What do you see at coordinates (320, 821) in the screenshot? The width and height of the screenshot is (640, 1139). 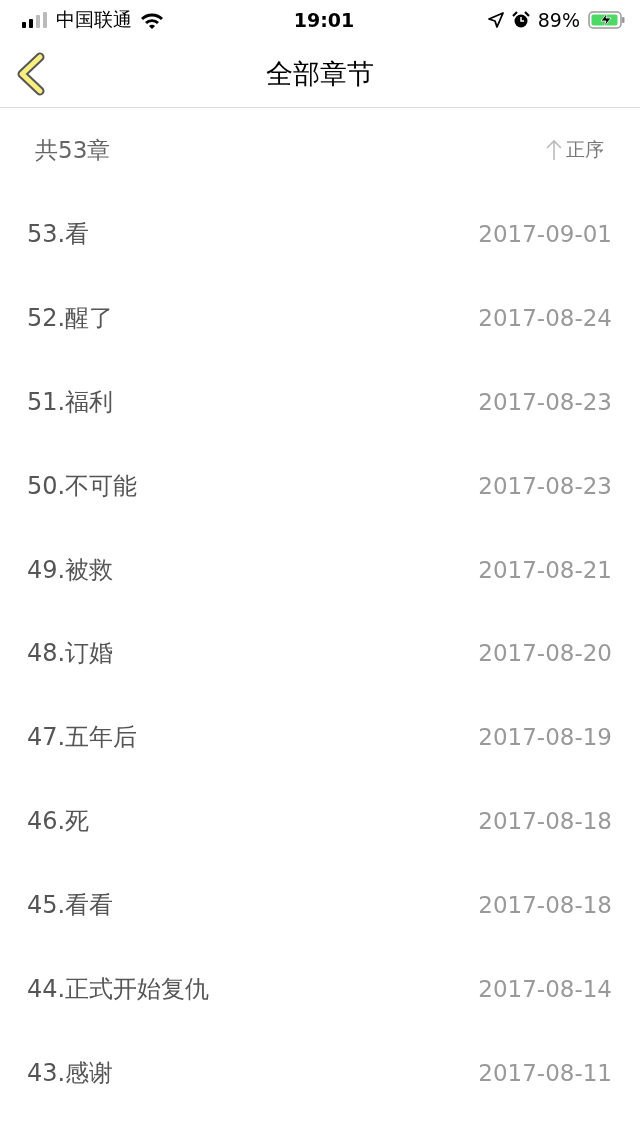 I see `chapter-item: 46.死 2017-08-18` at bounding box center [320, 821].